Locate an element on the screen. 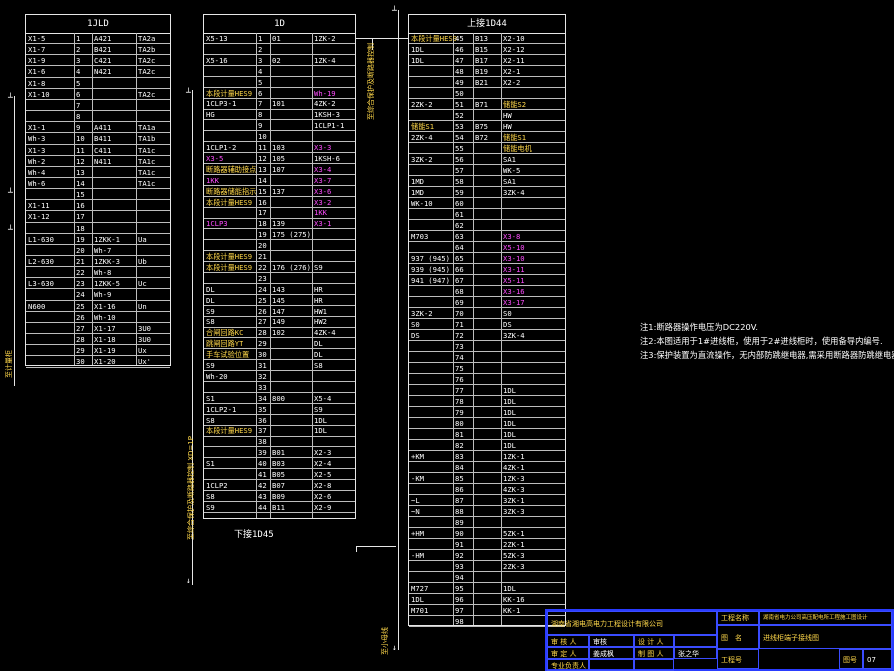 The image size is (894, 671). terminal-cell: 52 is located at coordinates (459, 115).